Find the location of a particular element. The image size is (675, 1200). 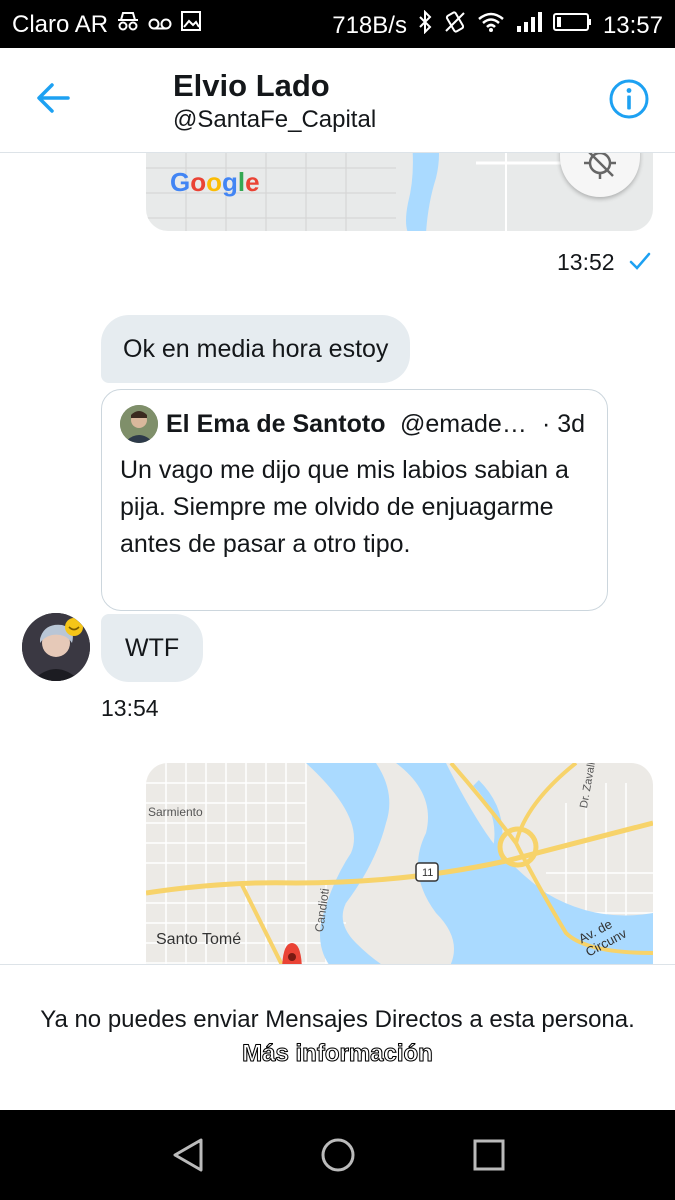

carrier-label: Claro AR is located at coordinates (60, 24).